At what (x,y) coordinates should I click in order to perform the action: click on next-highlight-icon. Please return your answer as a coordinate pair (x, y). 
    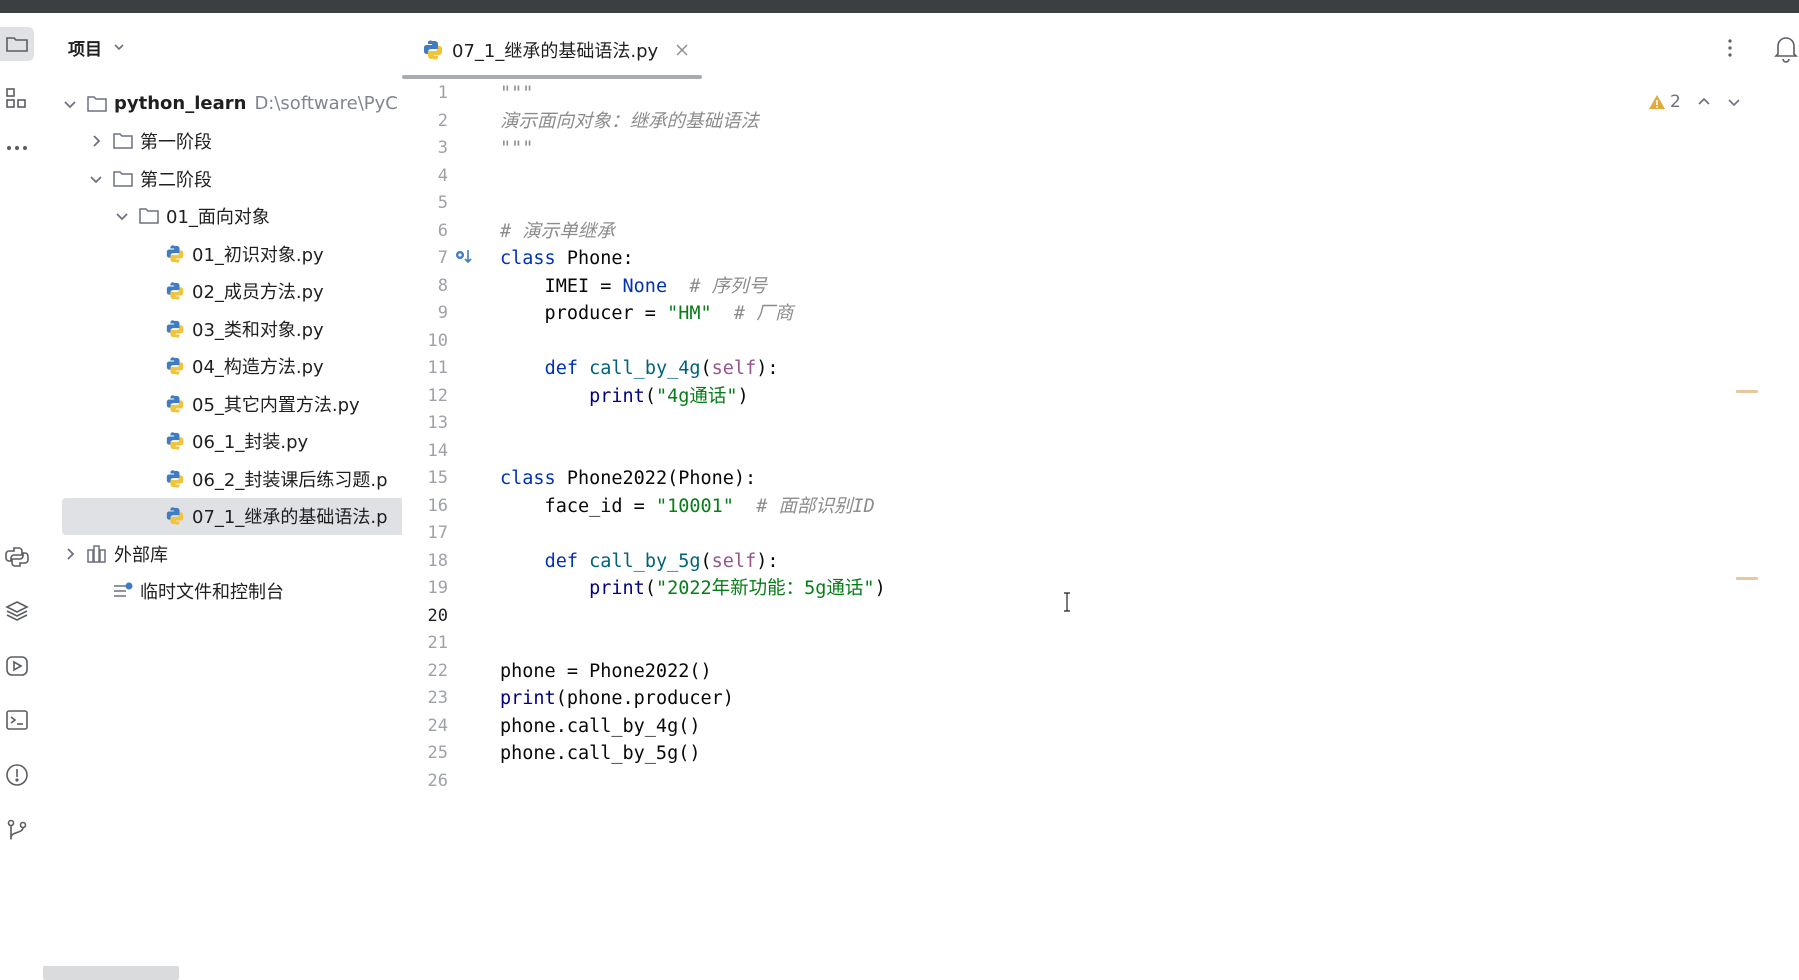
    Looking at the image, I should click on (1734, 102).